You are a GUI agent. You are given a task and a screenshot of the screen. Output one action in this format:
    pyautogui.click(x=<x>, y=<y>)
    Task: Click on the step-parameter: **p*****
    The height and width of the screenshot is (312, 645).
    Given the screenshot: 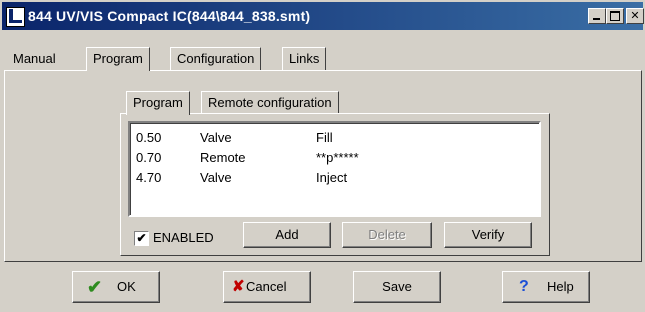 What is the action you would take?
    pyautogui.click(x=337, y=157)
    